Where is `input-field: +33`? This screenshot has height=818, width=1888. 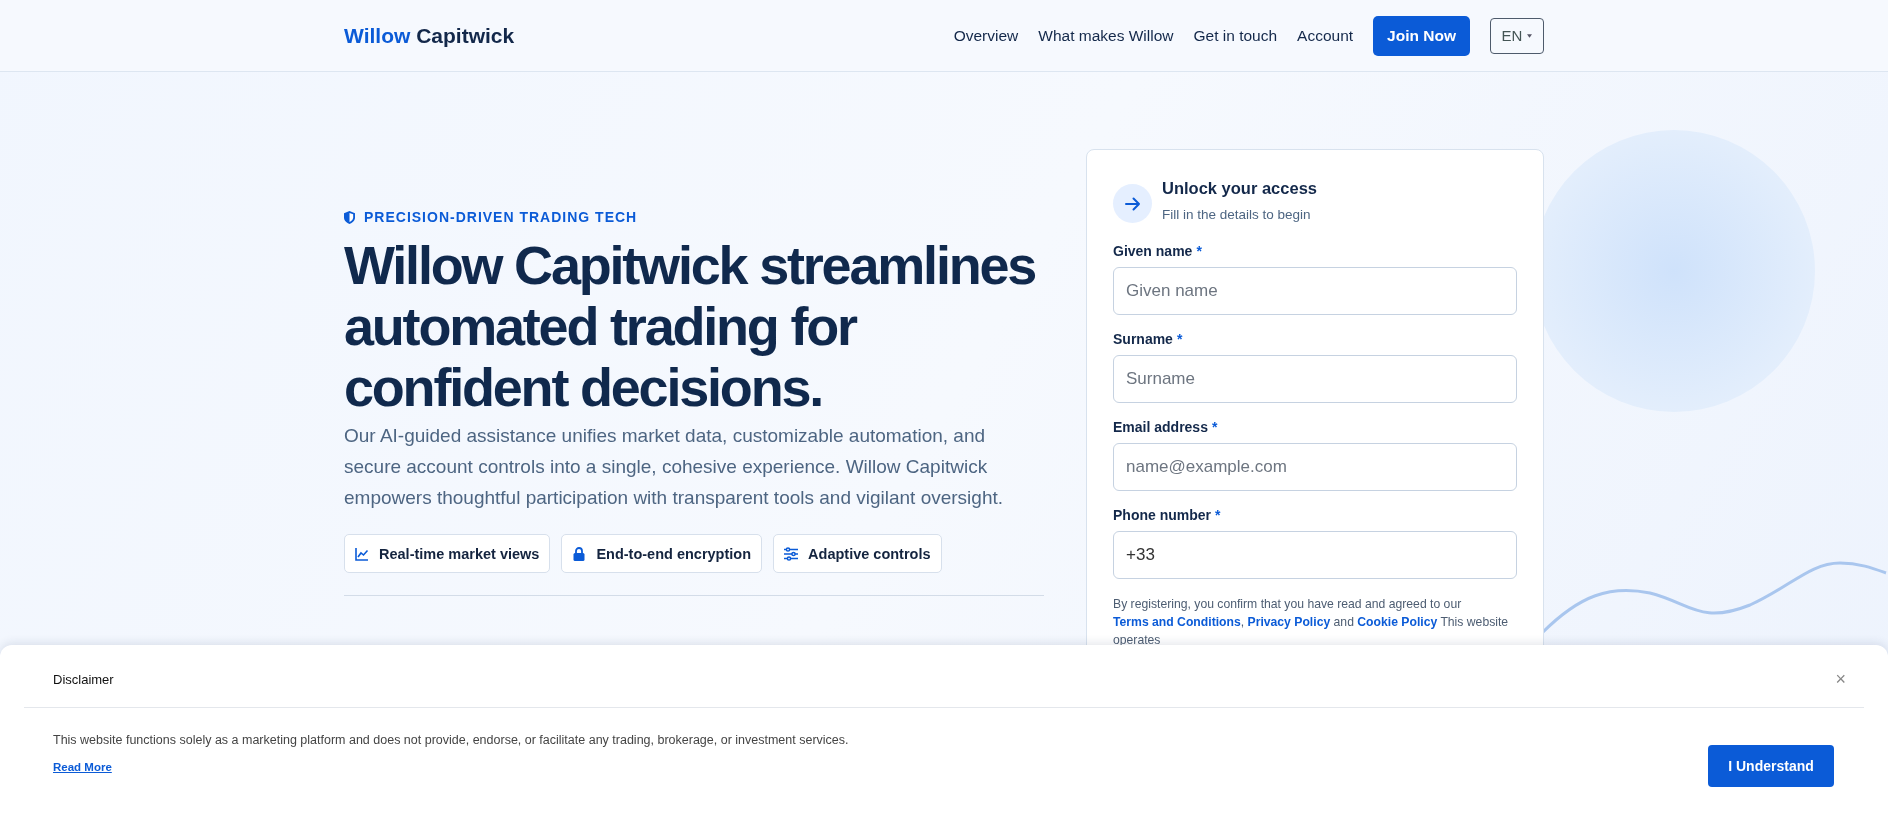 input-field: +33 is located at coordinates (1315, 555).